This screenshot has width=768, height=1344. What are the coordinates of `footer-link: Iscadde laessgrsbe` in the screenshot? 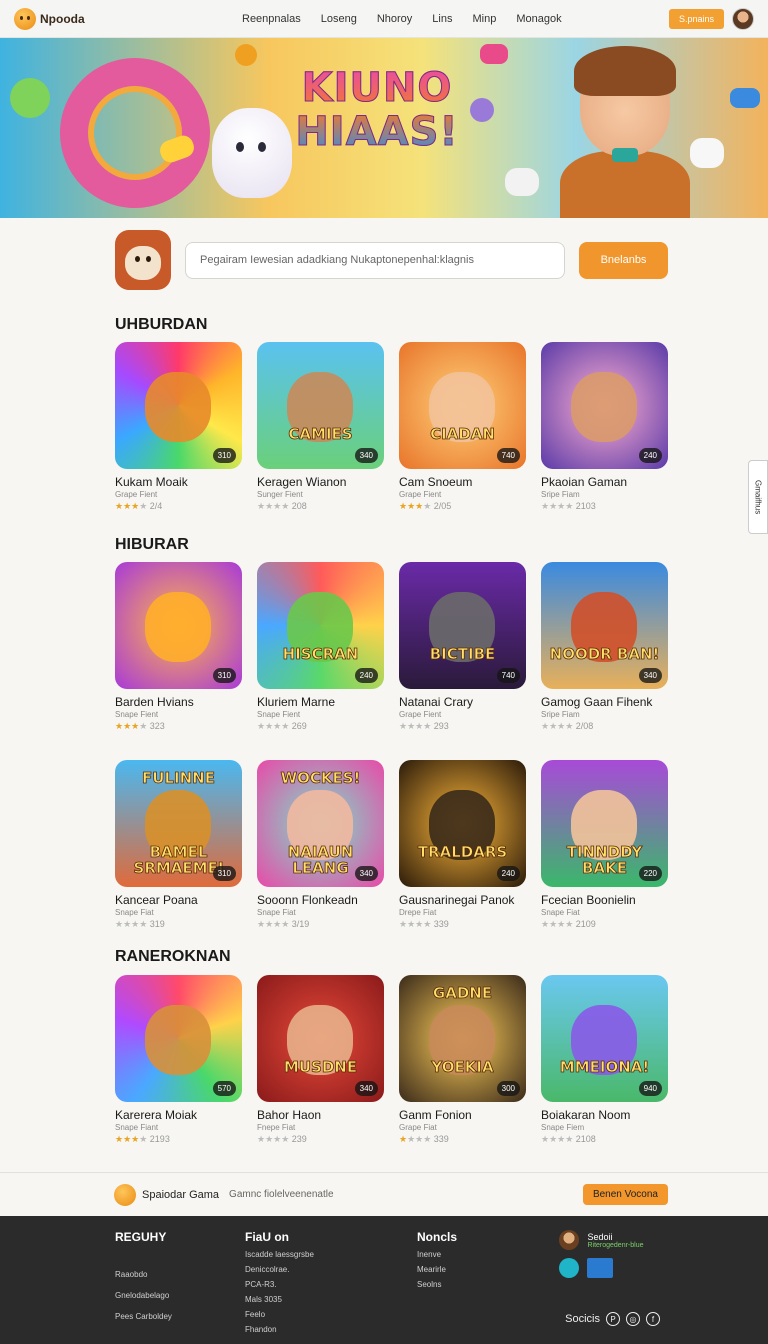 It's located at (279, 1254).